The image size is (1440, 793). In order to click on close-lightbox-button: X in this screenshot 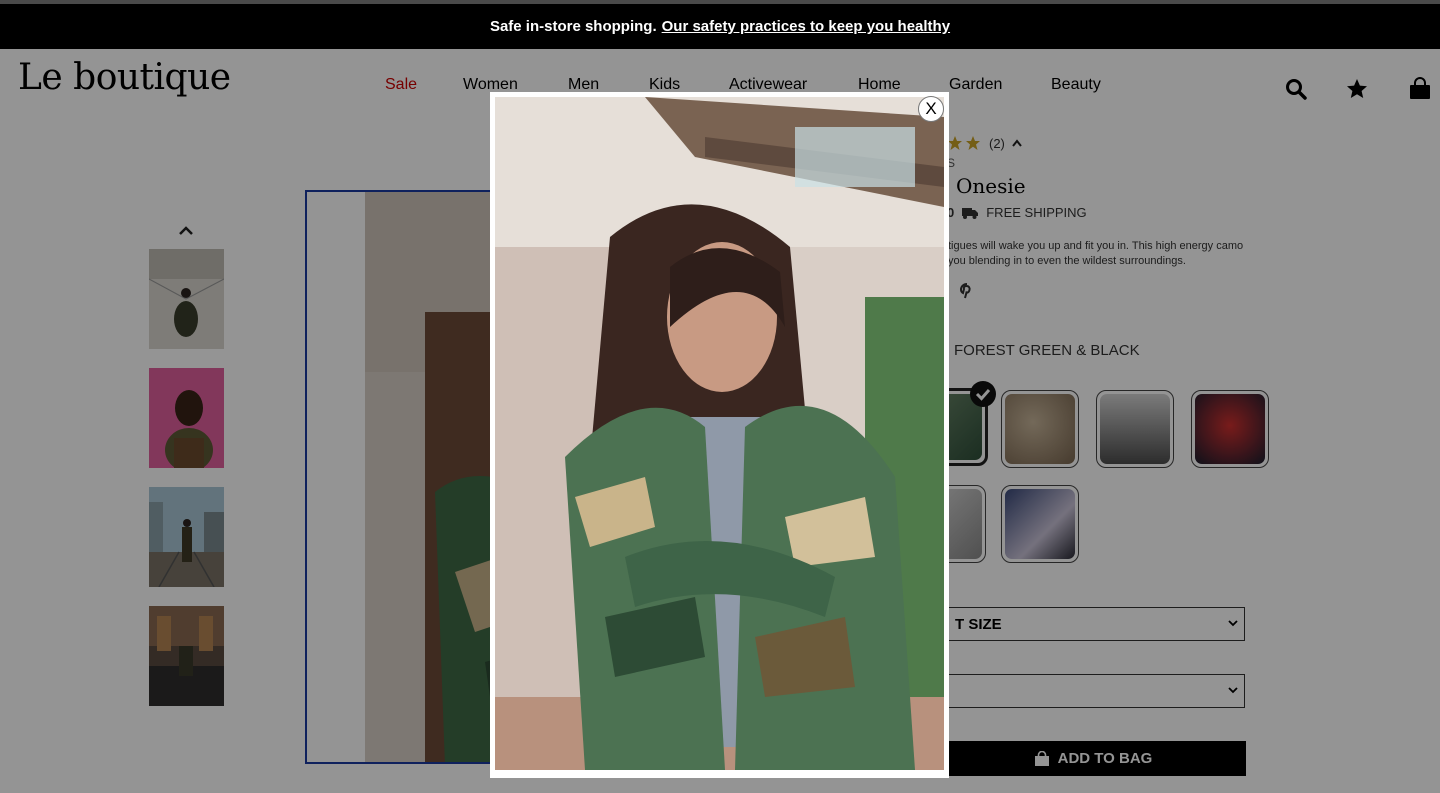, I will do `click(931, 109)`.